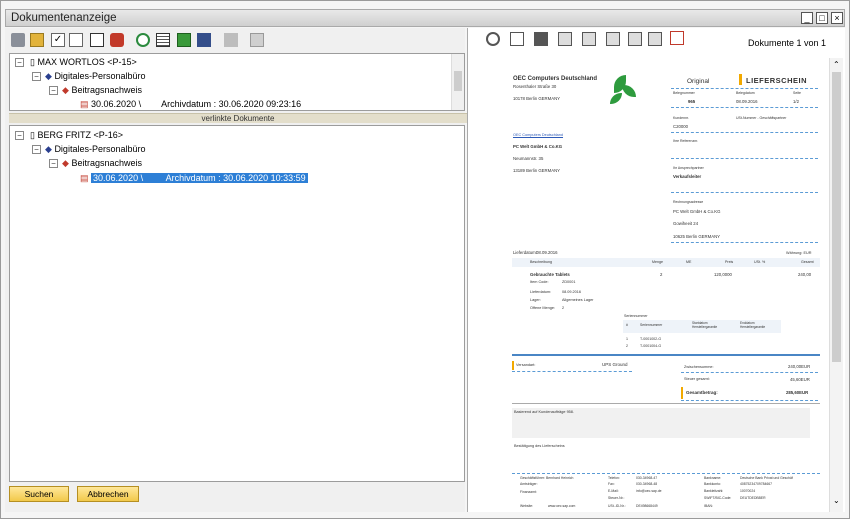 The width and height of the screenshot is (850, 519). I want to click on footer-text: 030-34968-47, so click(647, 478).